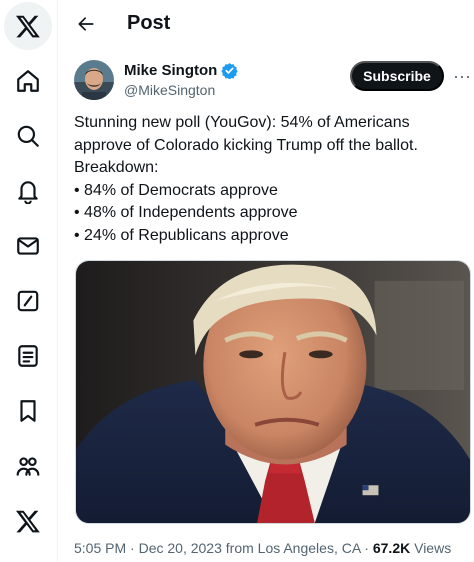 The width and height of the screenshot is (474, 562). I want to click on sidebar-nav, so click(29, 281).